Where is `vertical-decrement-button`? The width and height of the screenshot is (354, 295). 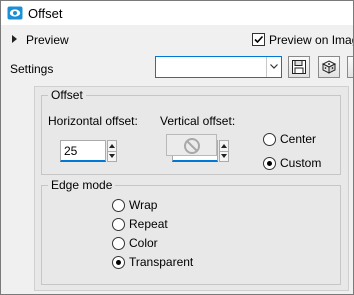 vertical-decrement-button is located at coordinates (224, 156).